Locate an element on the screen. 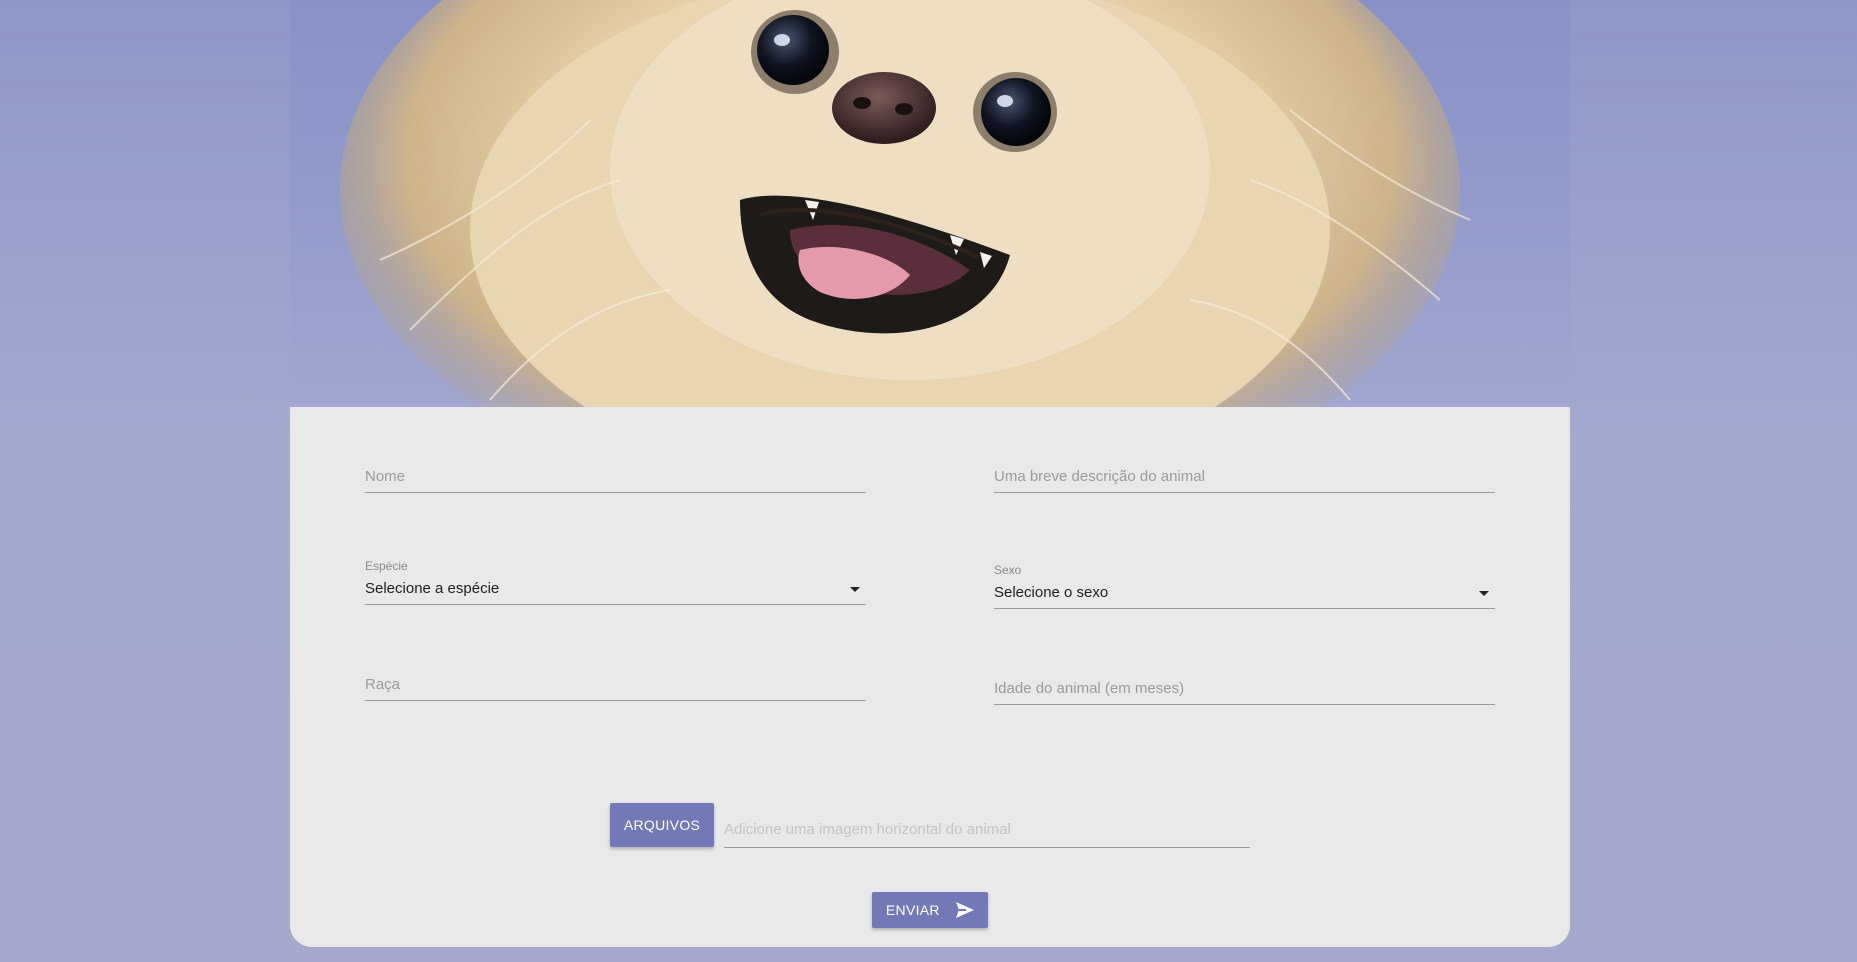  file-path-input: Adicione uma imagem horizontal do animal is located at coordinates (987, 829).